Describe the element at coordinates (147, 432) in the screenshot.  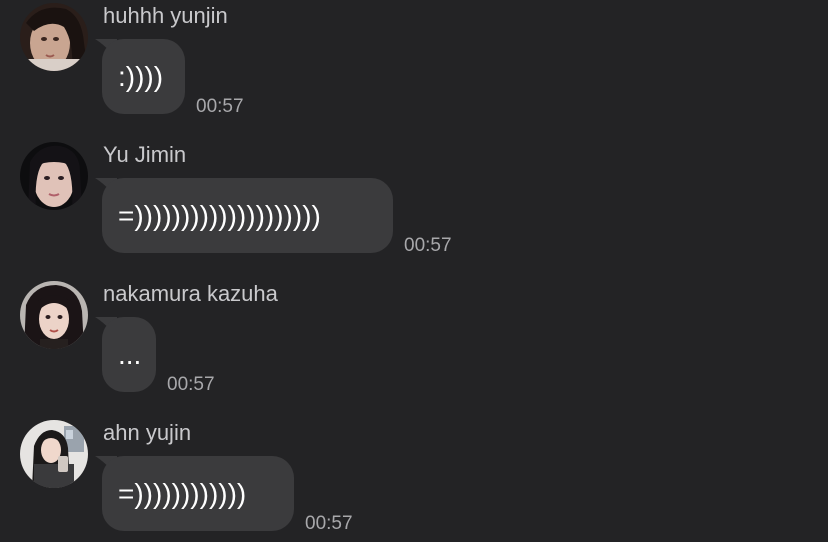
I see `sender-name: ahn yujin` at that location.